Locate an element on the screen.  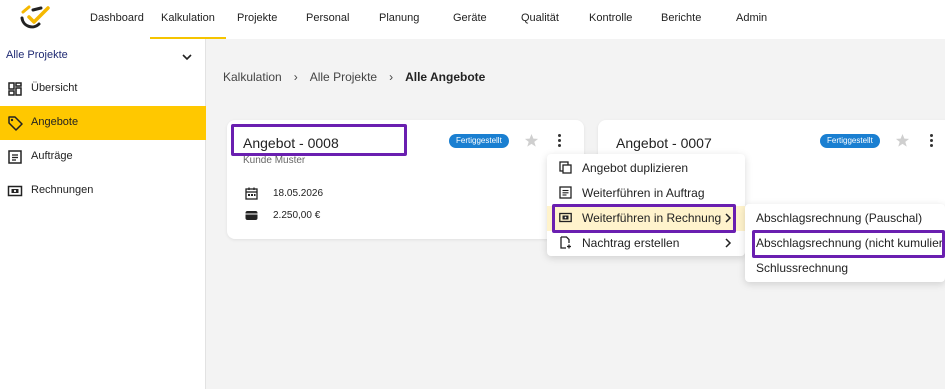
breadcrumb-current: Alle Angebote is located at coordinates (445, 77).